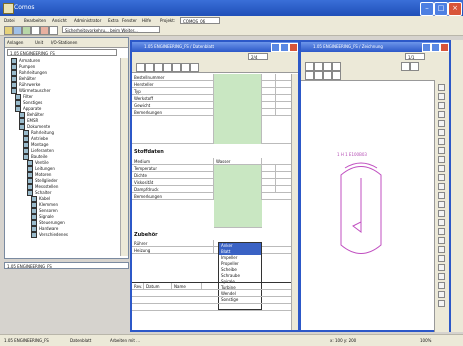 The height and width of the screenshot is (346, 463). I want to click on open-icon, so click(17, 30).